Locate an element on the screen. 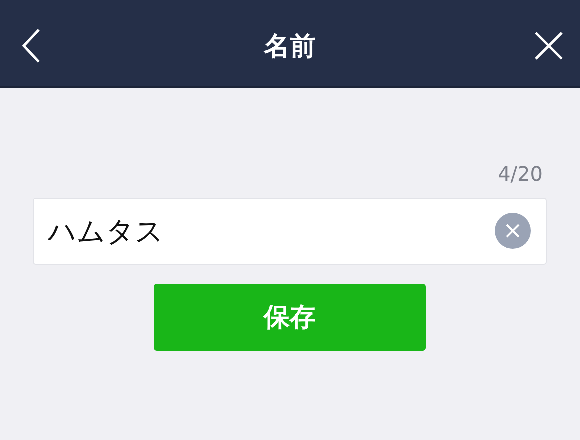  back-icon is located at coordinates (31, 46).